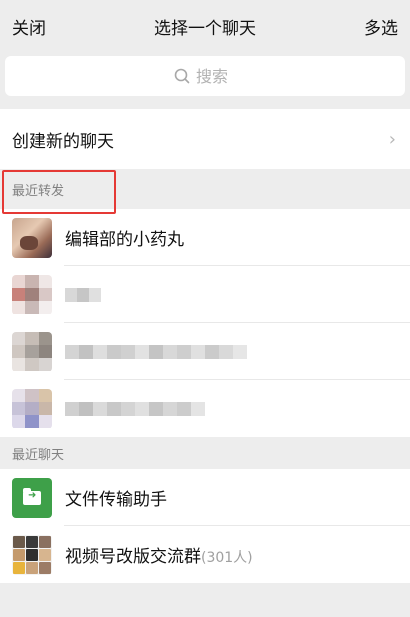  What do you see at coordinates (32, 237) in the screenshot?
I see `avatar` at bounding box center [32, 237].